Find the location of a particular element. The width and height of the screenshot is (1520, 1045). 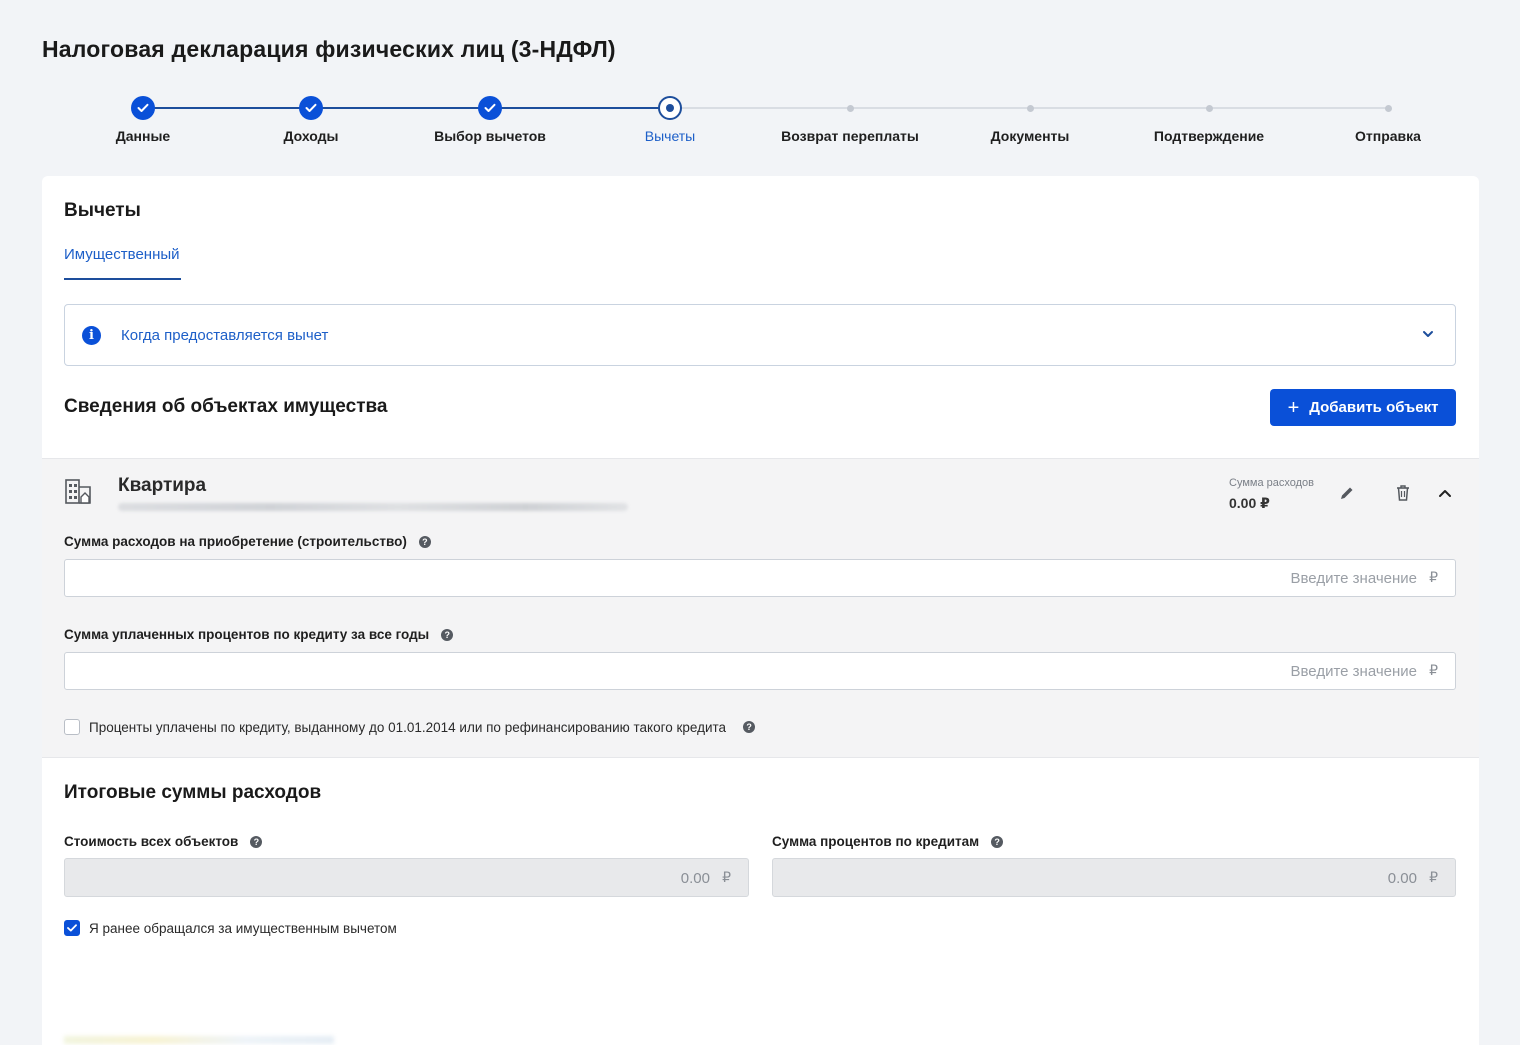

step-income: Доходы is located at coordinates (311, 120).